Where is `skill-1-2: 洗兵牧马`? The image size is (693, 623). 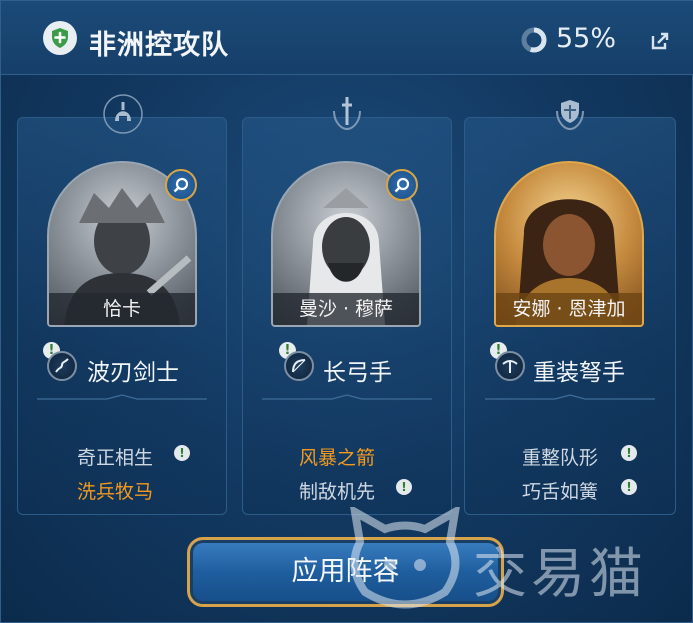 skill-1-2: 洗兵牧马 is located at coordinates (115, 490).